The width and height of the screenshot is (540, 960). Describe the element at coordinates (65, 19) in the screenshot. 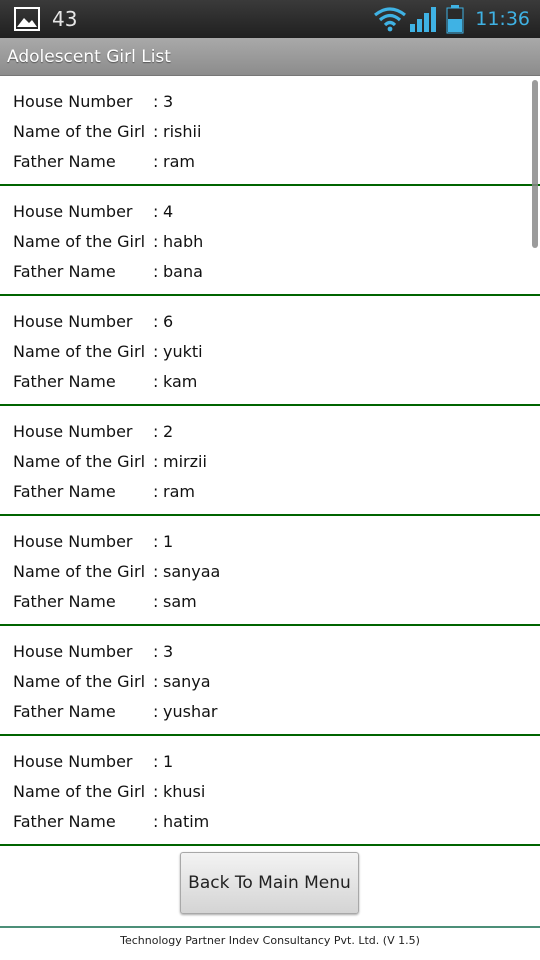

I see `notification-count: 43` at that location.